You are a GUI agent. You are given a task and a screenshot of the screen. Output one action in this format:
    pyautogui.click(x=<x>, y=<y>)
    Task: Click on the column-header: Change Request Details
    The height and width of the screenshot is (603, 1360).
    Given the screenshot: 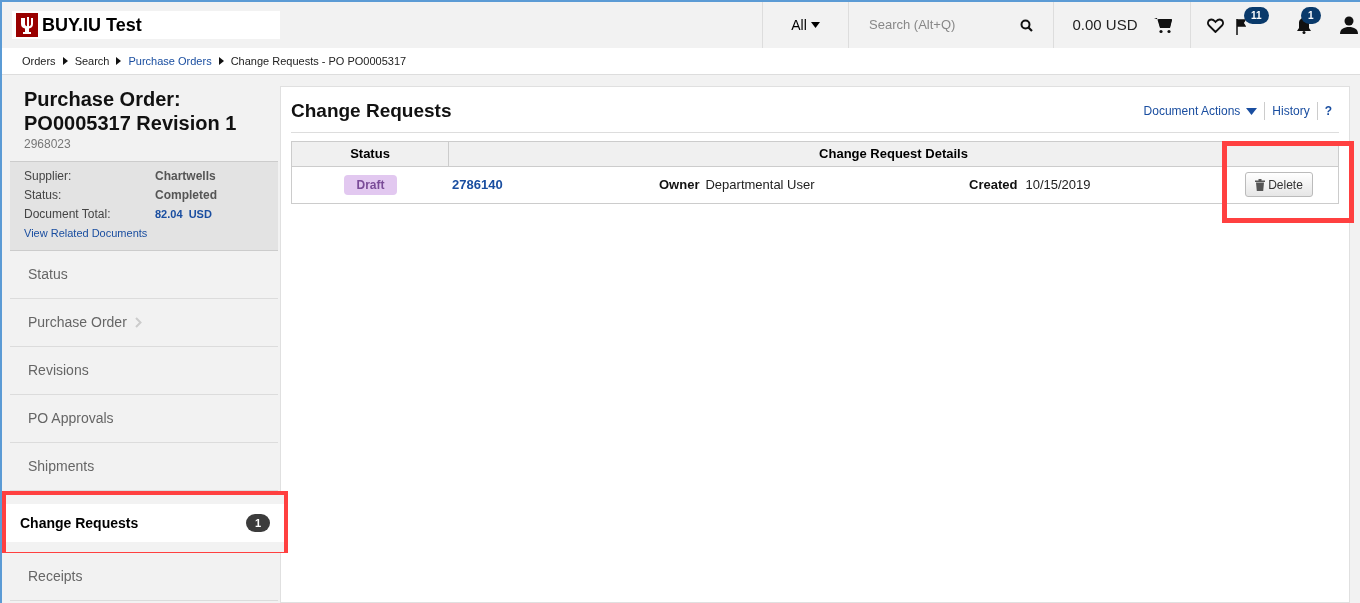 What is the action you would take?
    pyautogui.click(x=893, y=153)
    